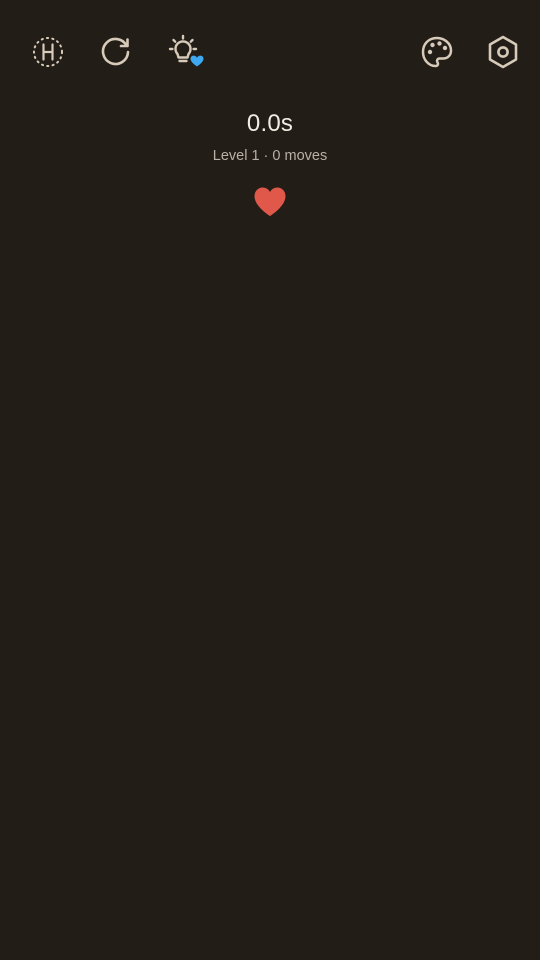  What do you see at coordinates (270, 201) in the screenshot?
I see `heart-icon` at bounding box center [270, 201].